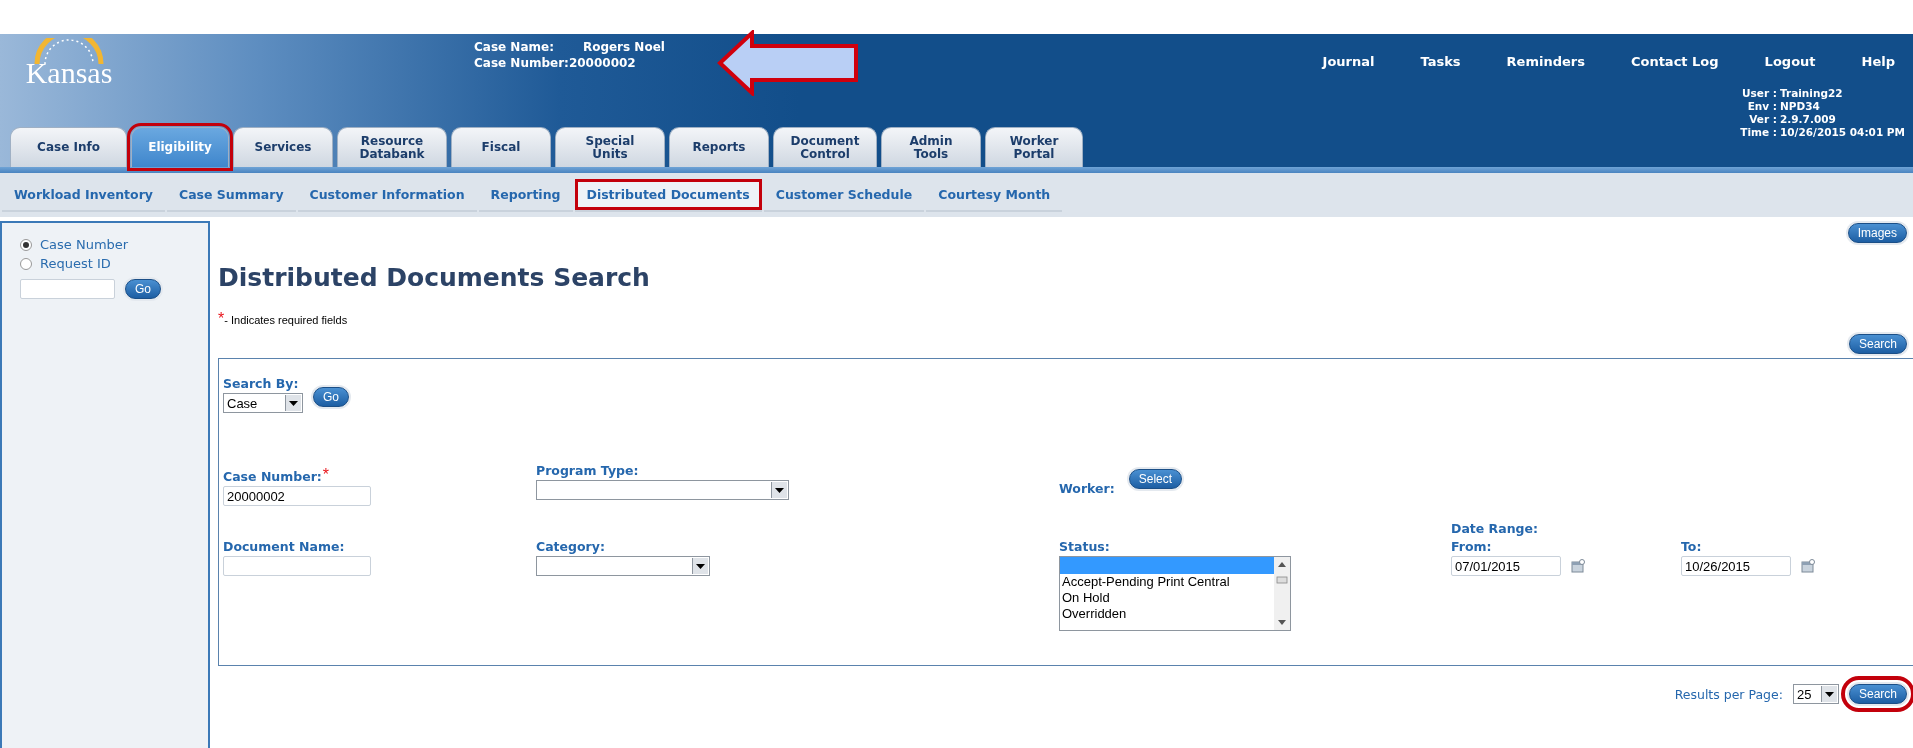 The height and width of the screenshot is (748, 1913). Describe the element at coordinates (1736, 566) in the screenshot. I see `to-date-input: 10/26/2015` at that location.